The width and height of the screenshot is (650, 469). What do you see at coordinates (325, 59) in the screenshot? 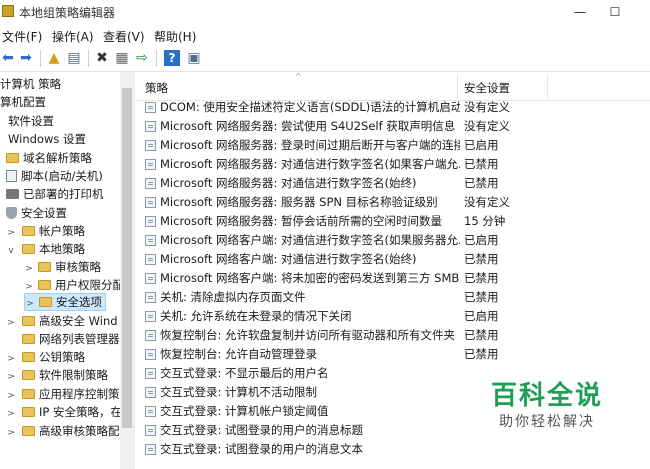
I see `toolbar: ⬅ ➡ ▲ ▤ ✖ ▦ ⇨ ? ▣` at bounding box center [325, 59].